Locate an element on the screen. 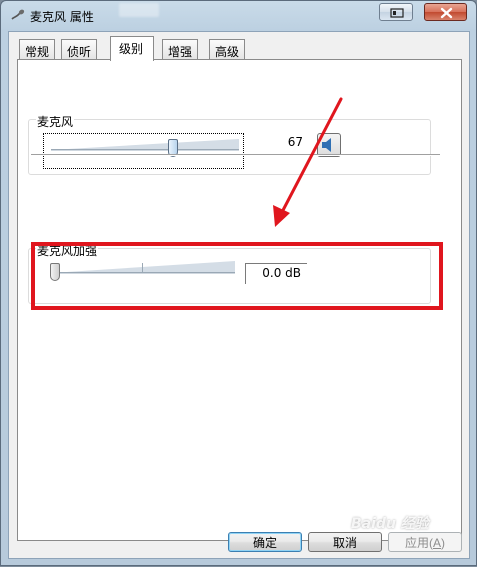 Image resolution: width=477 pixels, height=567 pixels. help-button is located at coordinates (396, 12).